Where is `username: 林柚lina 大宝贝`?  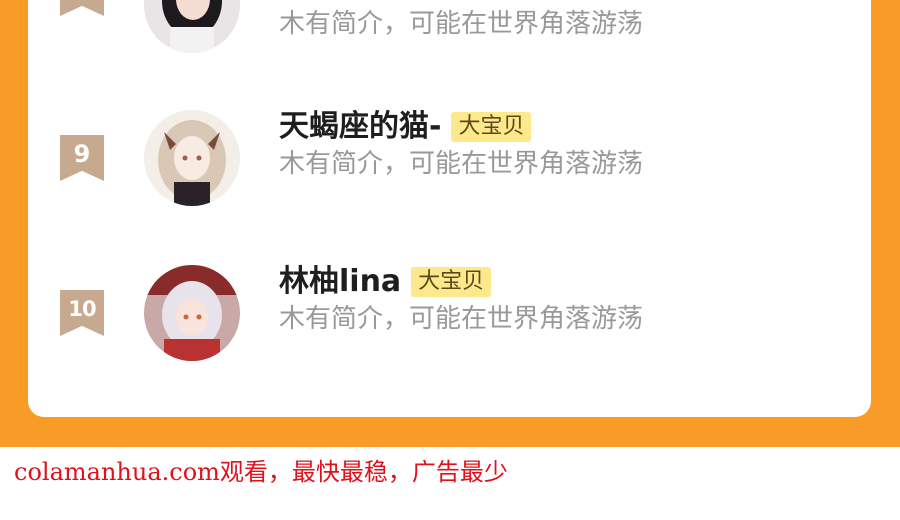
username: 林柚lina 大宝贝 is located at coordinates (385, 282).